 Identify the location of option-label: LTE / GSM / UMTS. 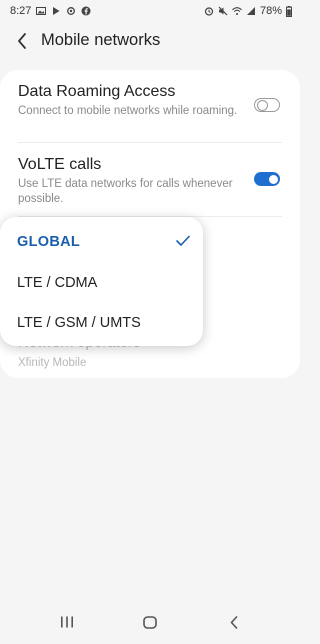
(79, 323).